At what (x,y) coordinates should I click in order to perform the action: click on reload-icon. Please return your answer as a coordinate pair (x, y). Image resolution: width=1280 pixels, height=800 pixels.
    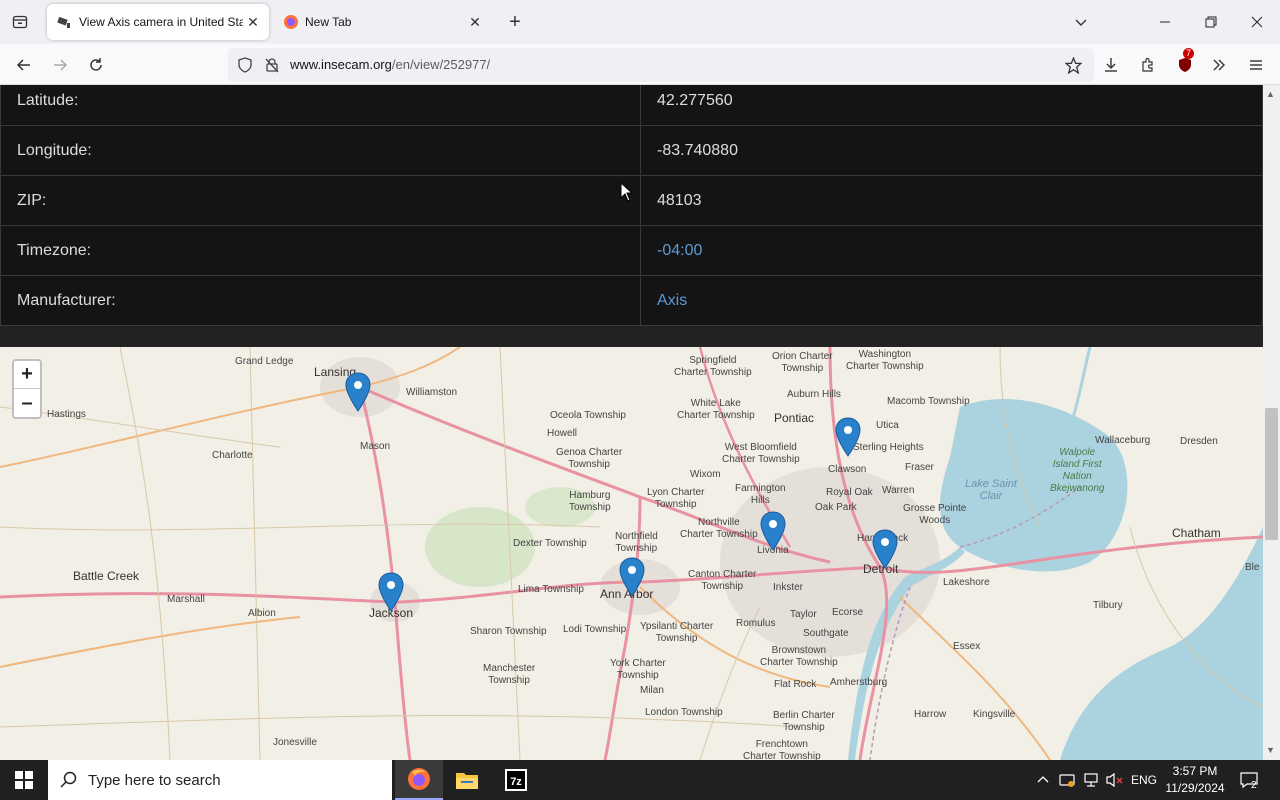
    Looking at the image, I should click on (96, 64).